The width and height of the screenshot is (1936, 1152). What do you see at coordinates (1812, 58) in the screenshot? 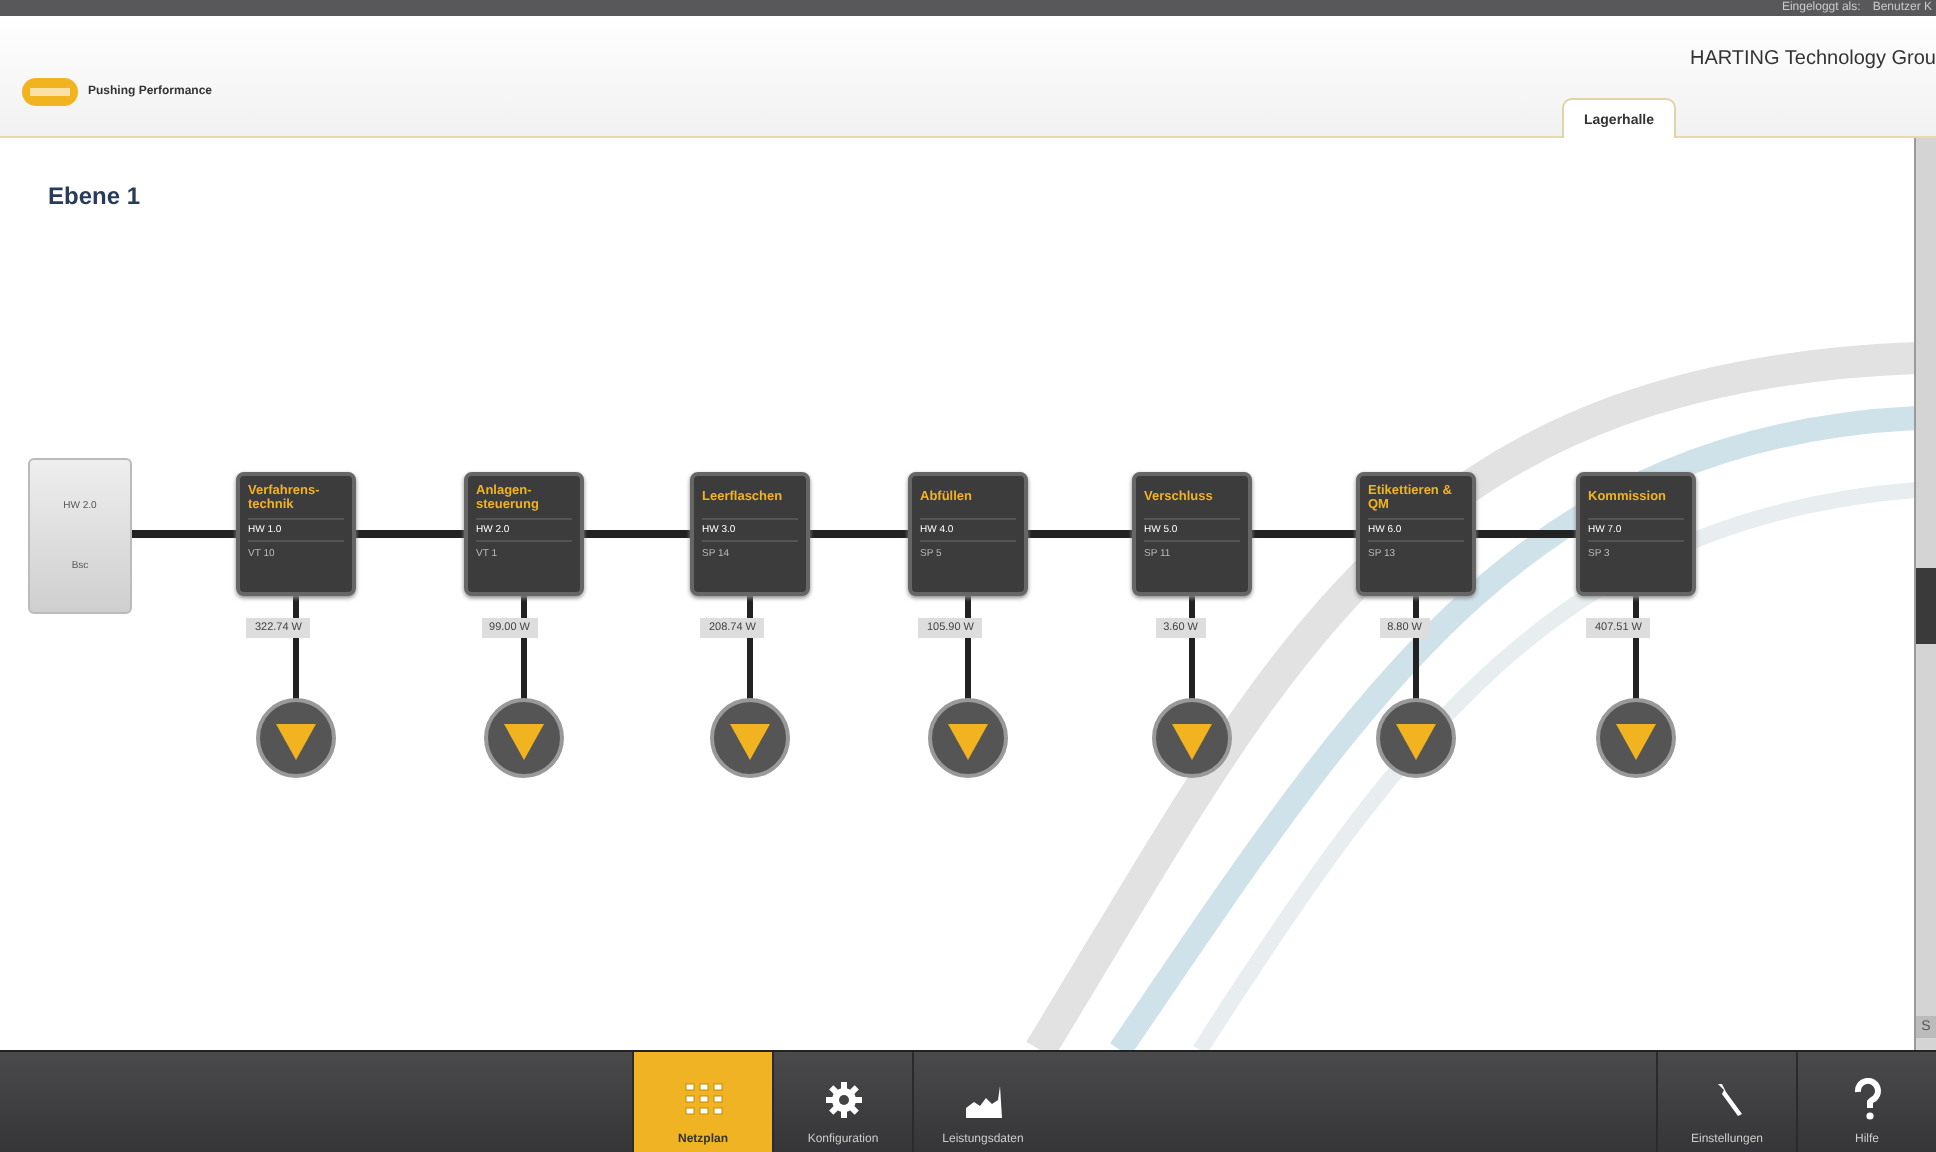
I see `company-name: HARTING Technology Grou` at bounding box center [1812, 58].